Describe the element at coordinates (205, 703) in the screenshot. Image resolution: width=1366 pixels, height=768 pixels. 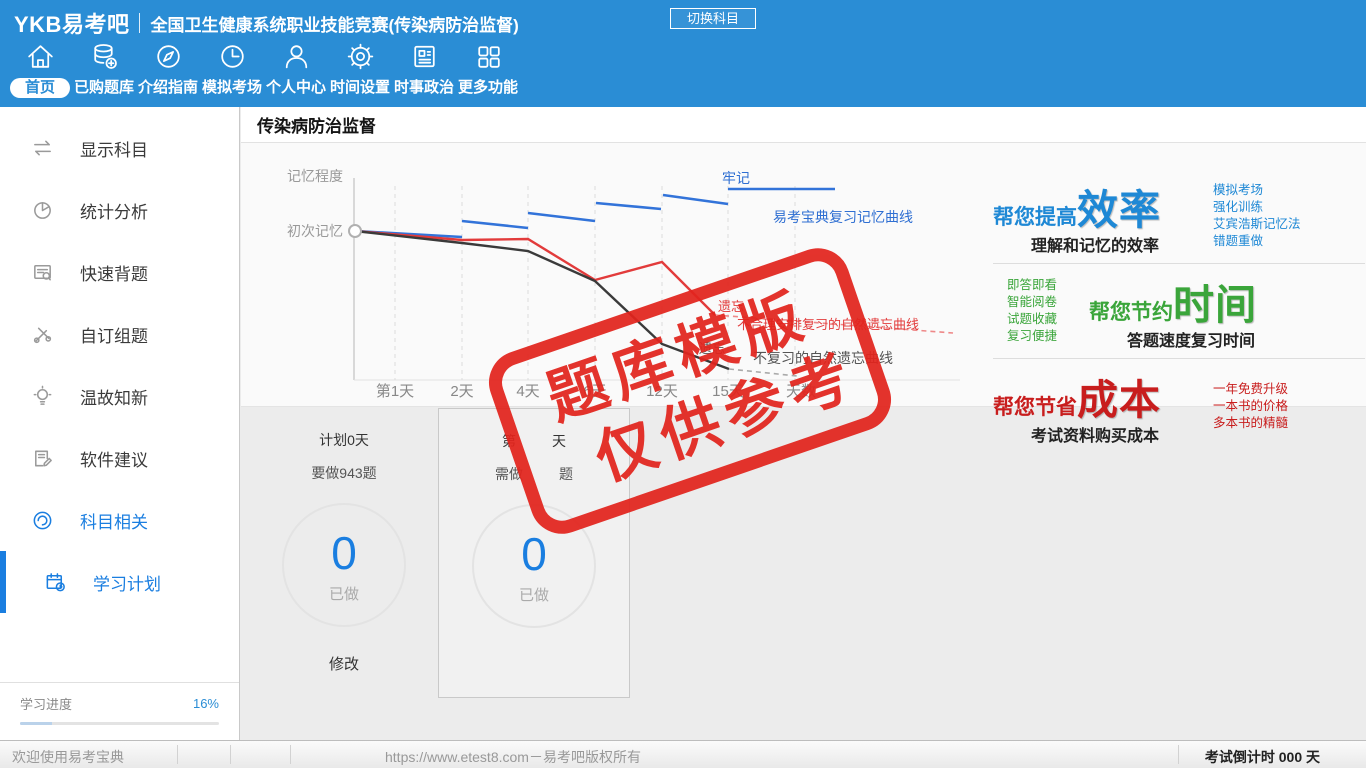
I see `study-progress-value: 16%` at that location.